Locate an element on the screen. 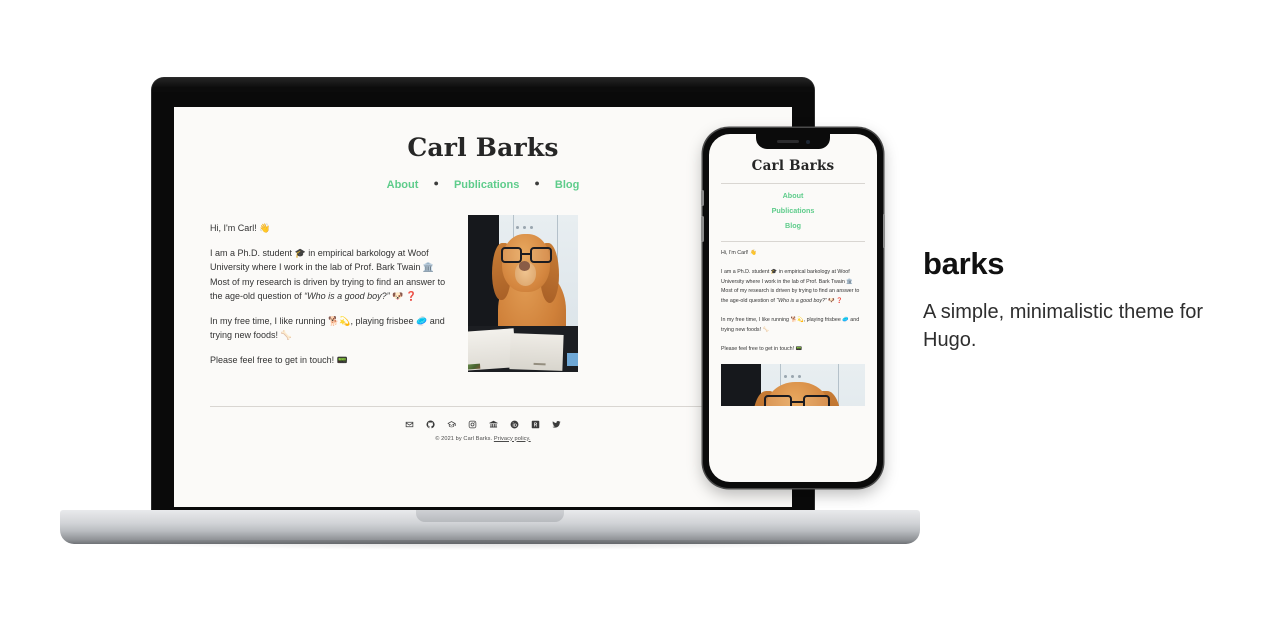  photo-book-text is located at coordinates (539, 364).